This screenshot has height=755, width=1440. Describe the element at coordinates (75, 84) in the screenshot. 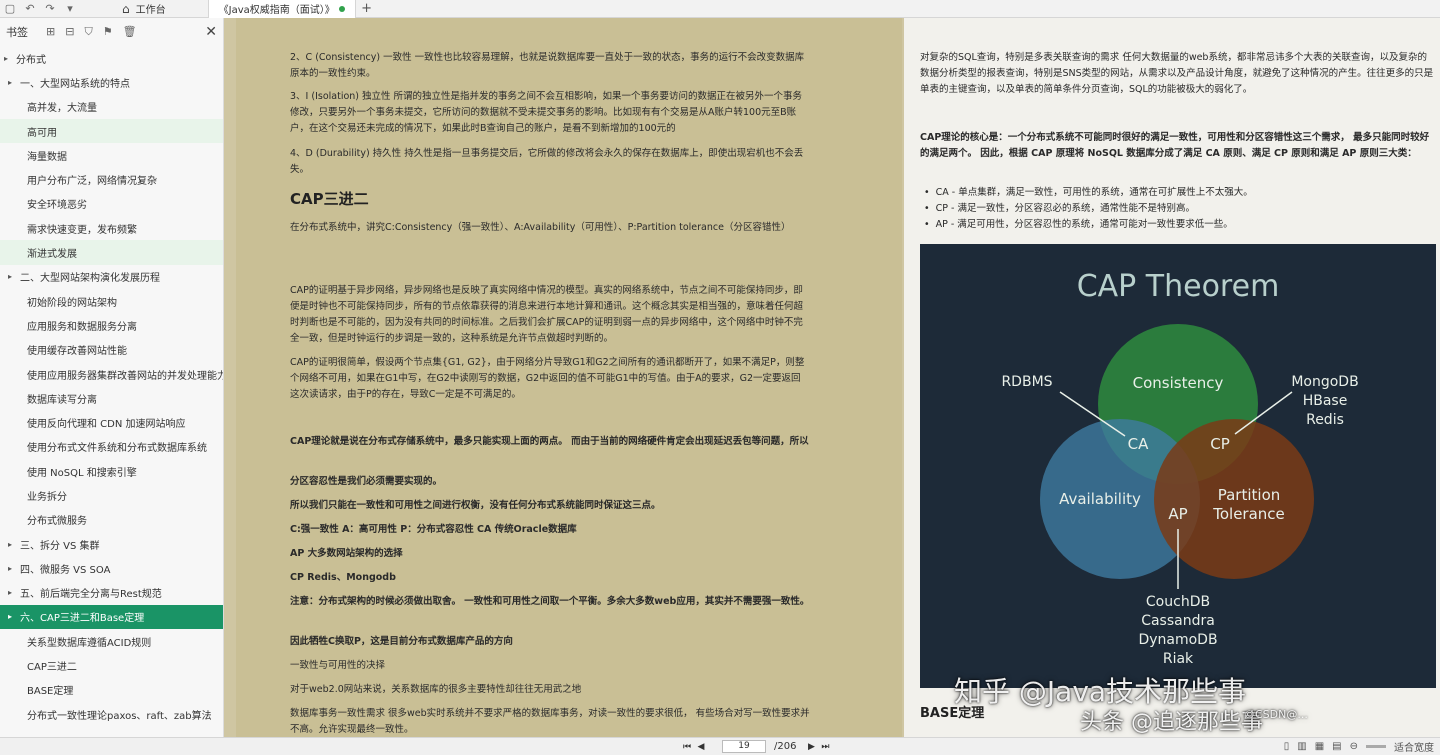

I see `sidebar-item-label: 一、大型网站系统的特点` at that location.